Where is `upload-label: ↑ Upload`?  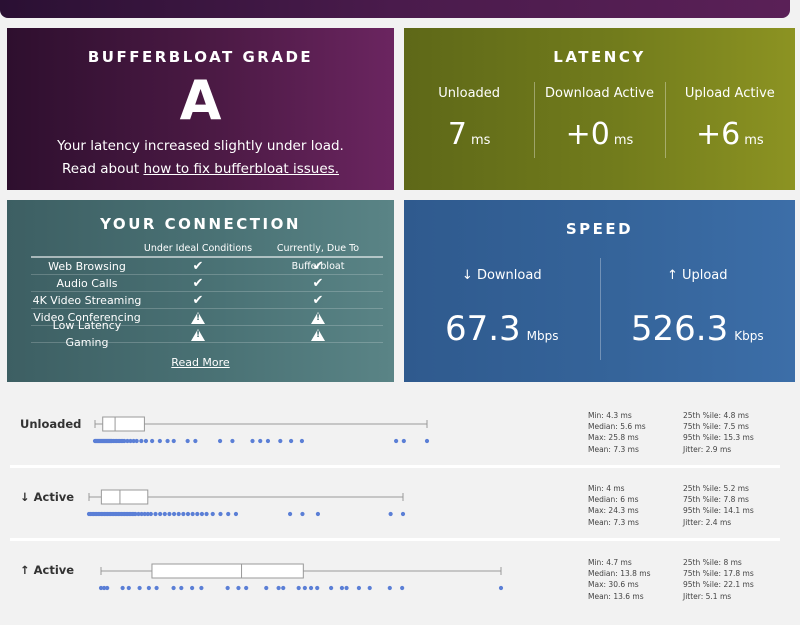 upload-label: ↑ Upload is located at coordinates (697, 275).